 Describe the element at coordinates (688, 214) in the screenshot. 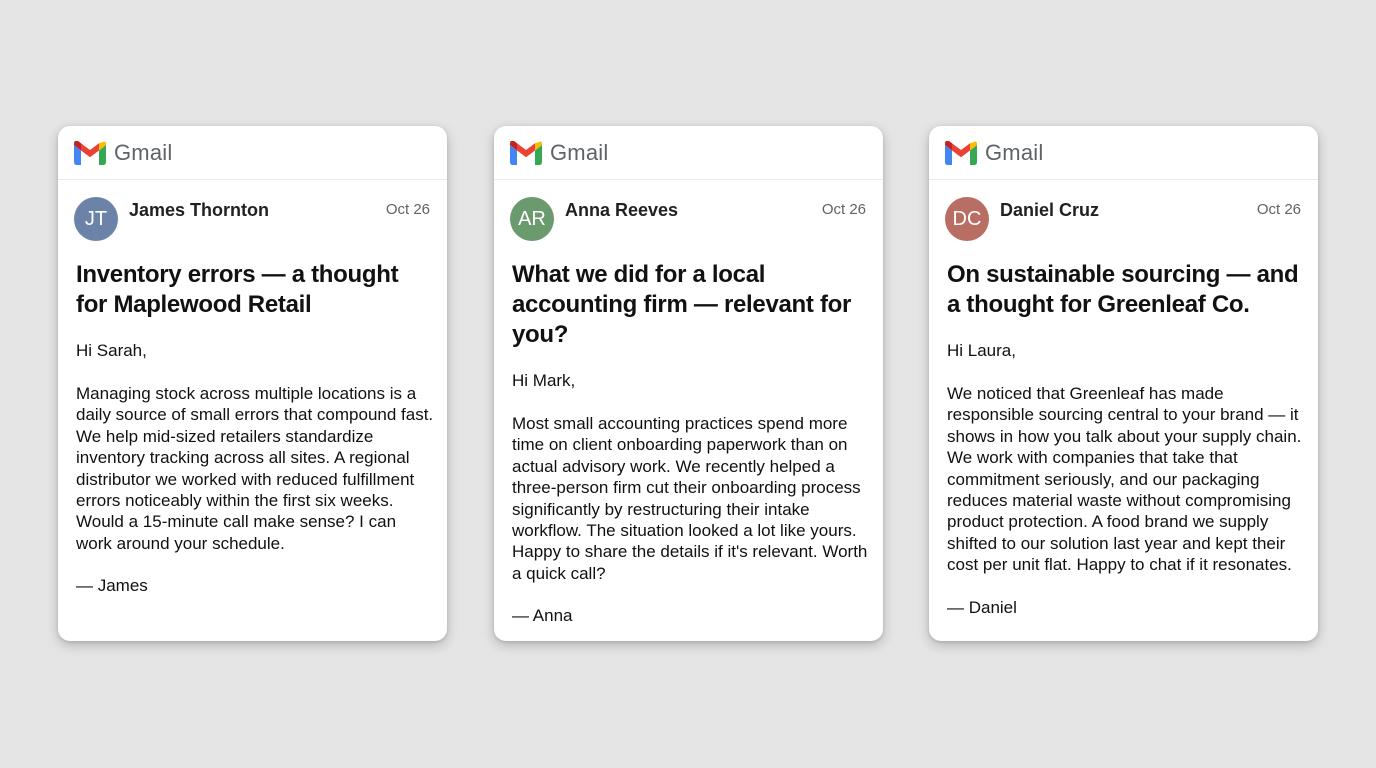

I see `sender-row: AR Anna Reeves Oct 26` at that location.